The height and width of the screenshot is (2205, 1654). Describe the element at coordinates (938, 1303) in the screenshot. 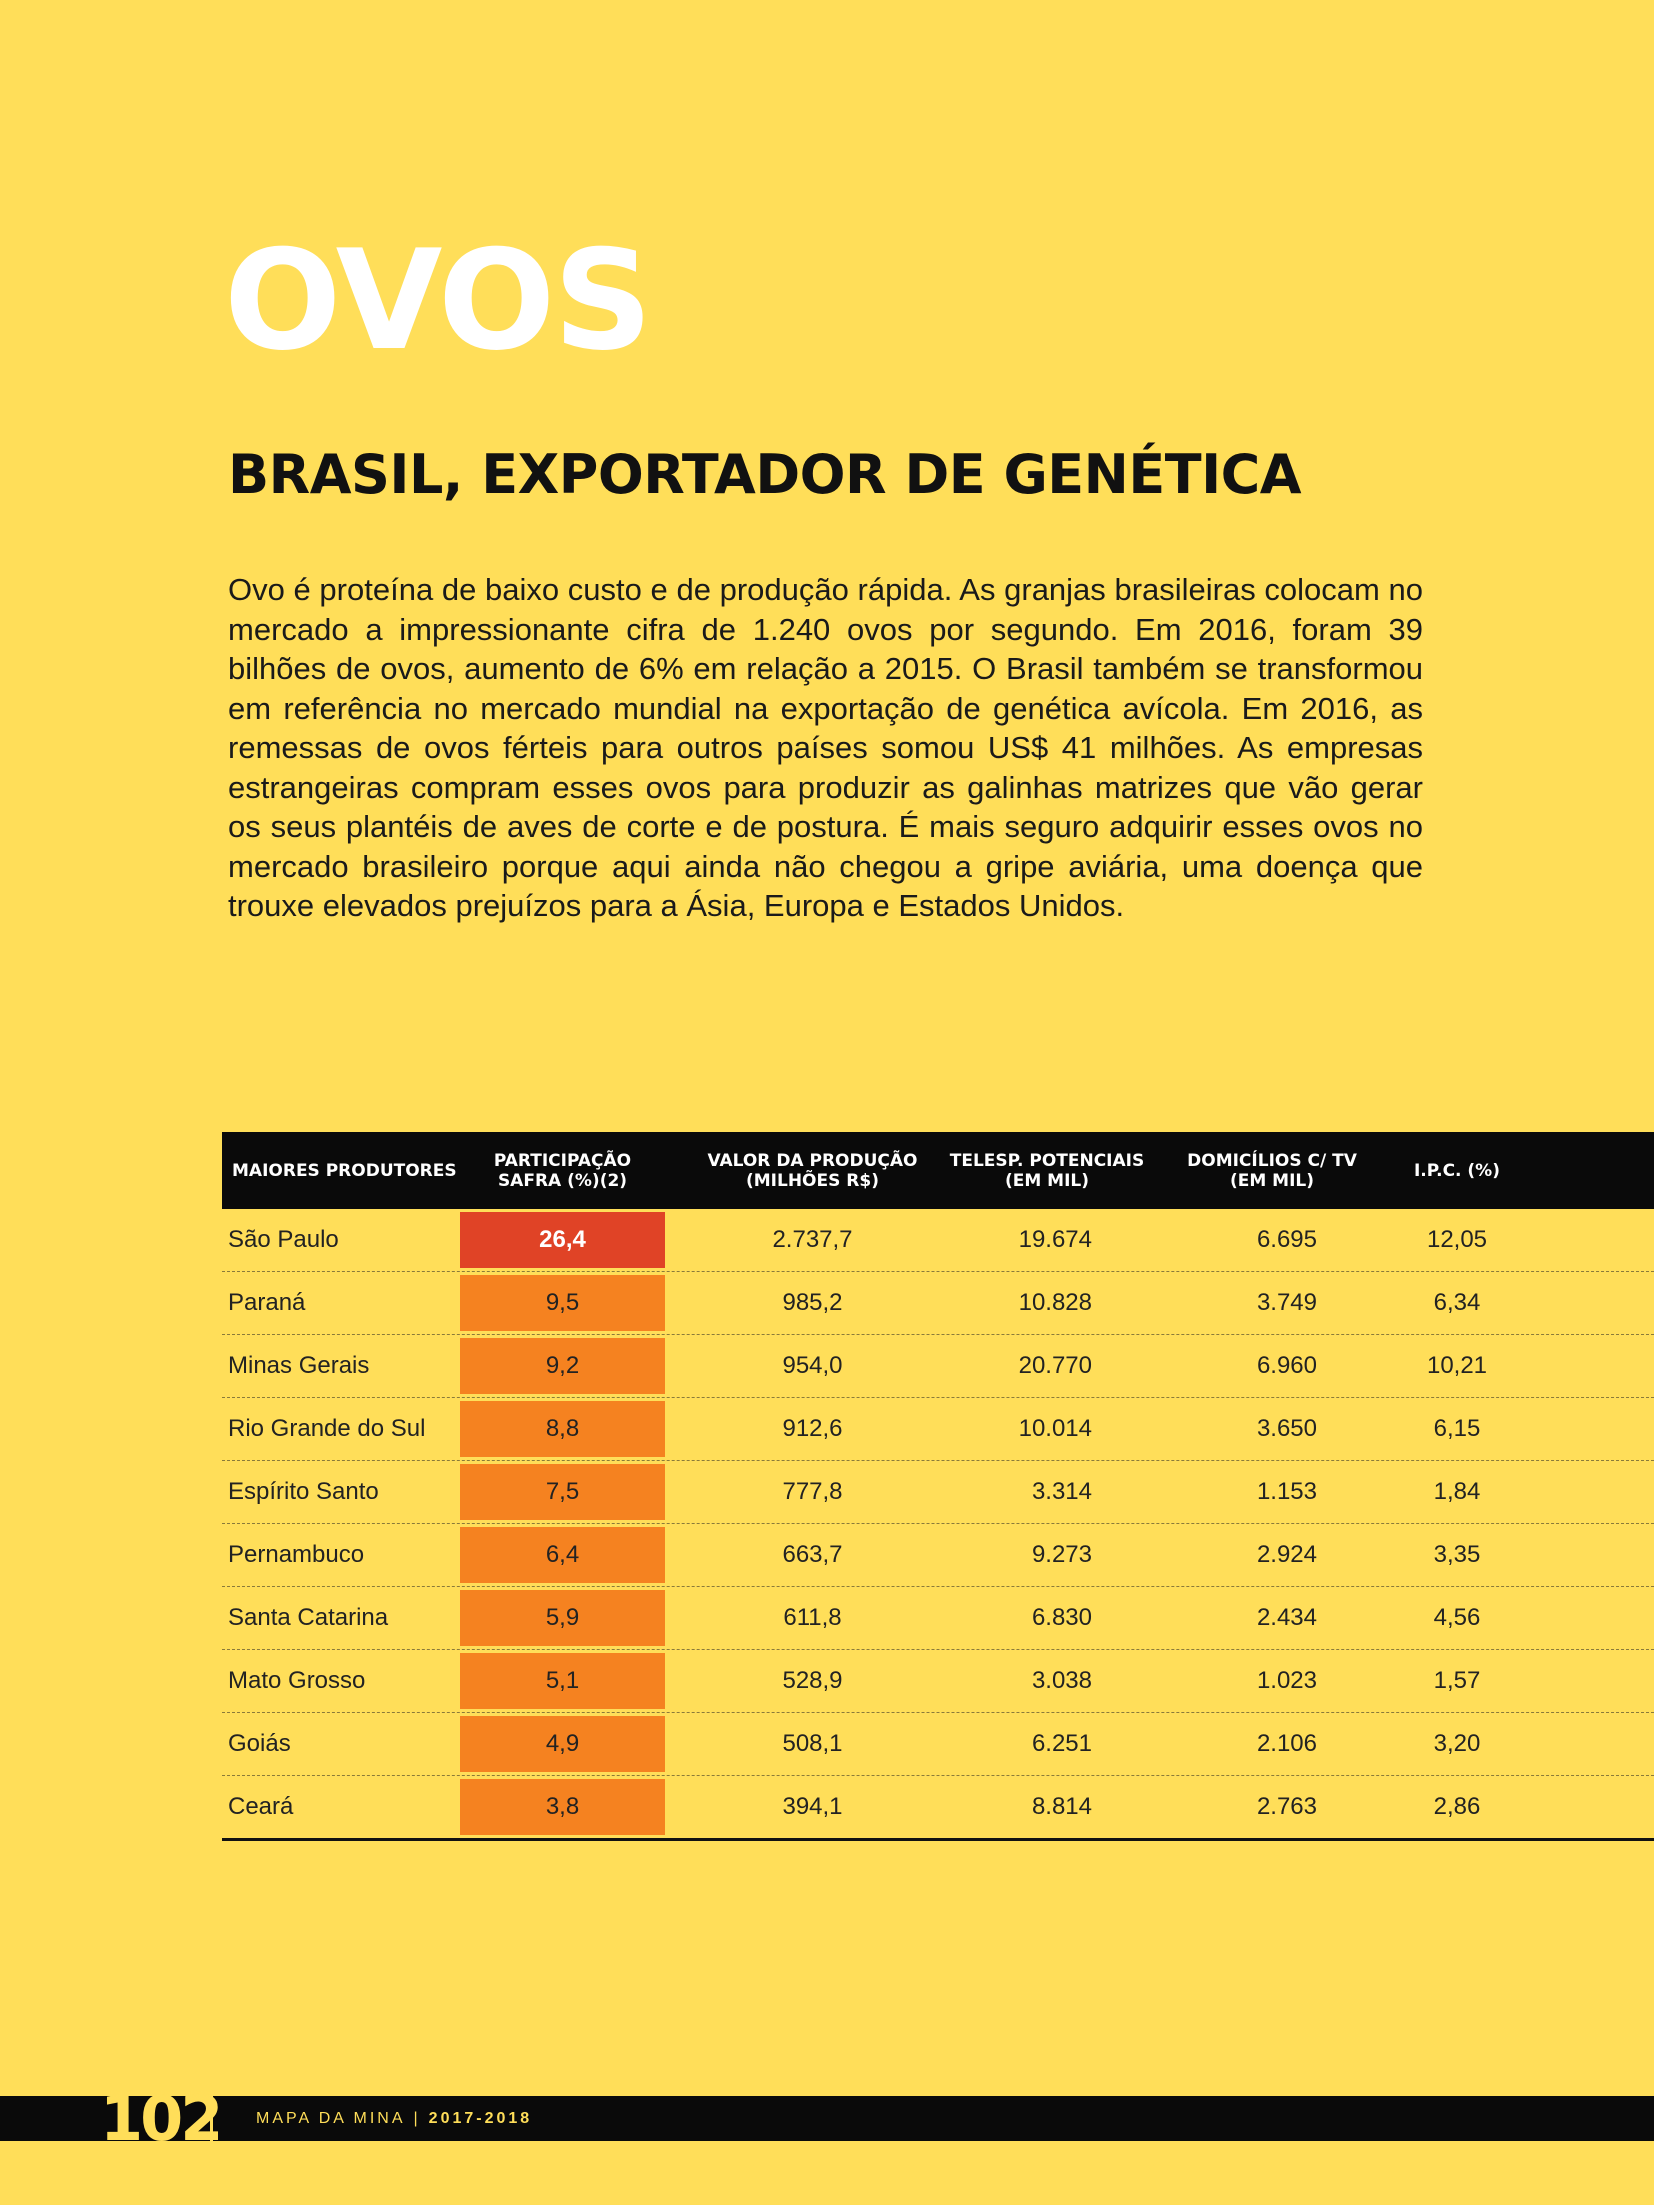

I see `table-row: Paraná 9,5 985,2 10.828 3.749 6,34` at that location.